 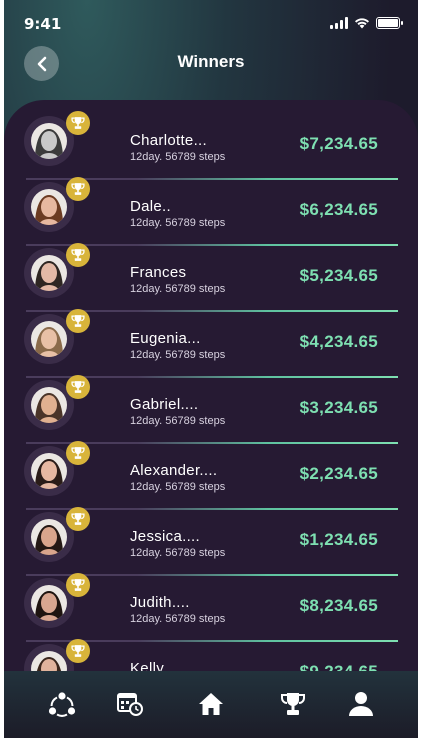 I want to click on winner-row: Frances 12day. 56789 steps $5,234.65, so click(x=211, y=273).